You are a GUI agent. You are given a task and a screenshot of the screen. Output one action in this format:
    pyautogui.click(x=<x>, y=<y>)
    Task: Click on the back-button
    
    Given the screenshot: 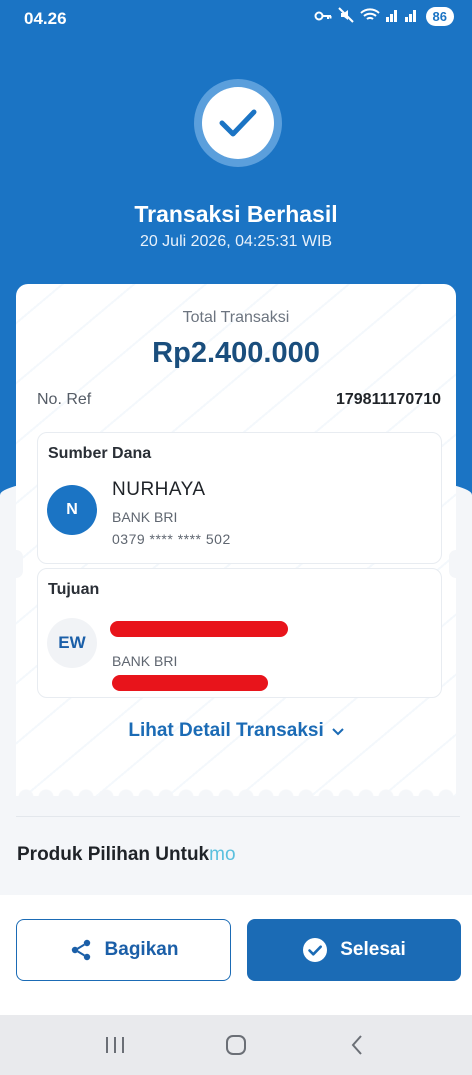 What is the action you would take?
    pyautogui.click(x=357, y=1045)
    